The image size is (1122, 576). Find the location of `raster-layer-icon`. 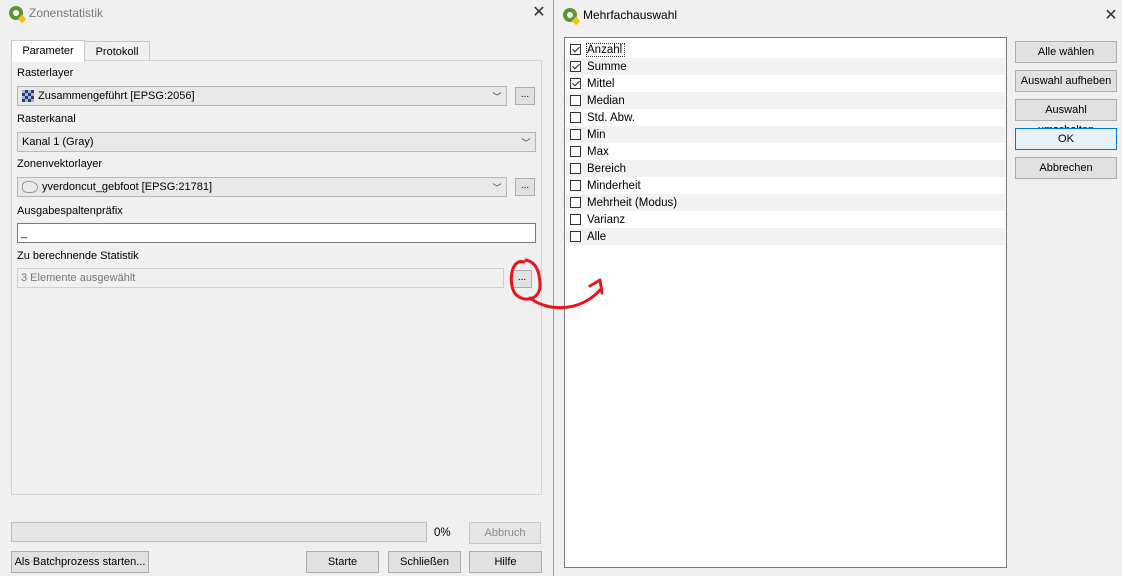

raster-layer-icon is located at coordinates (28, 96).